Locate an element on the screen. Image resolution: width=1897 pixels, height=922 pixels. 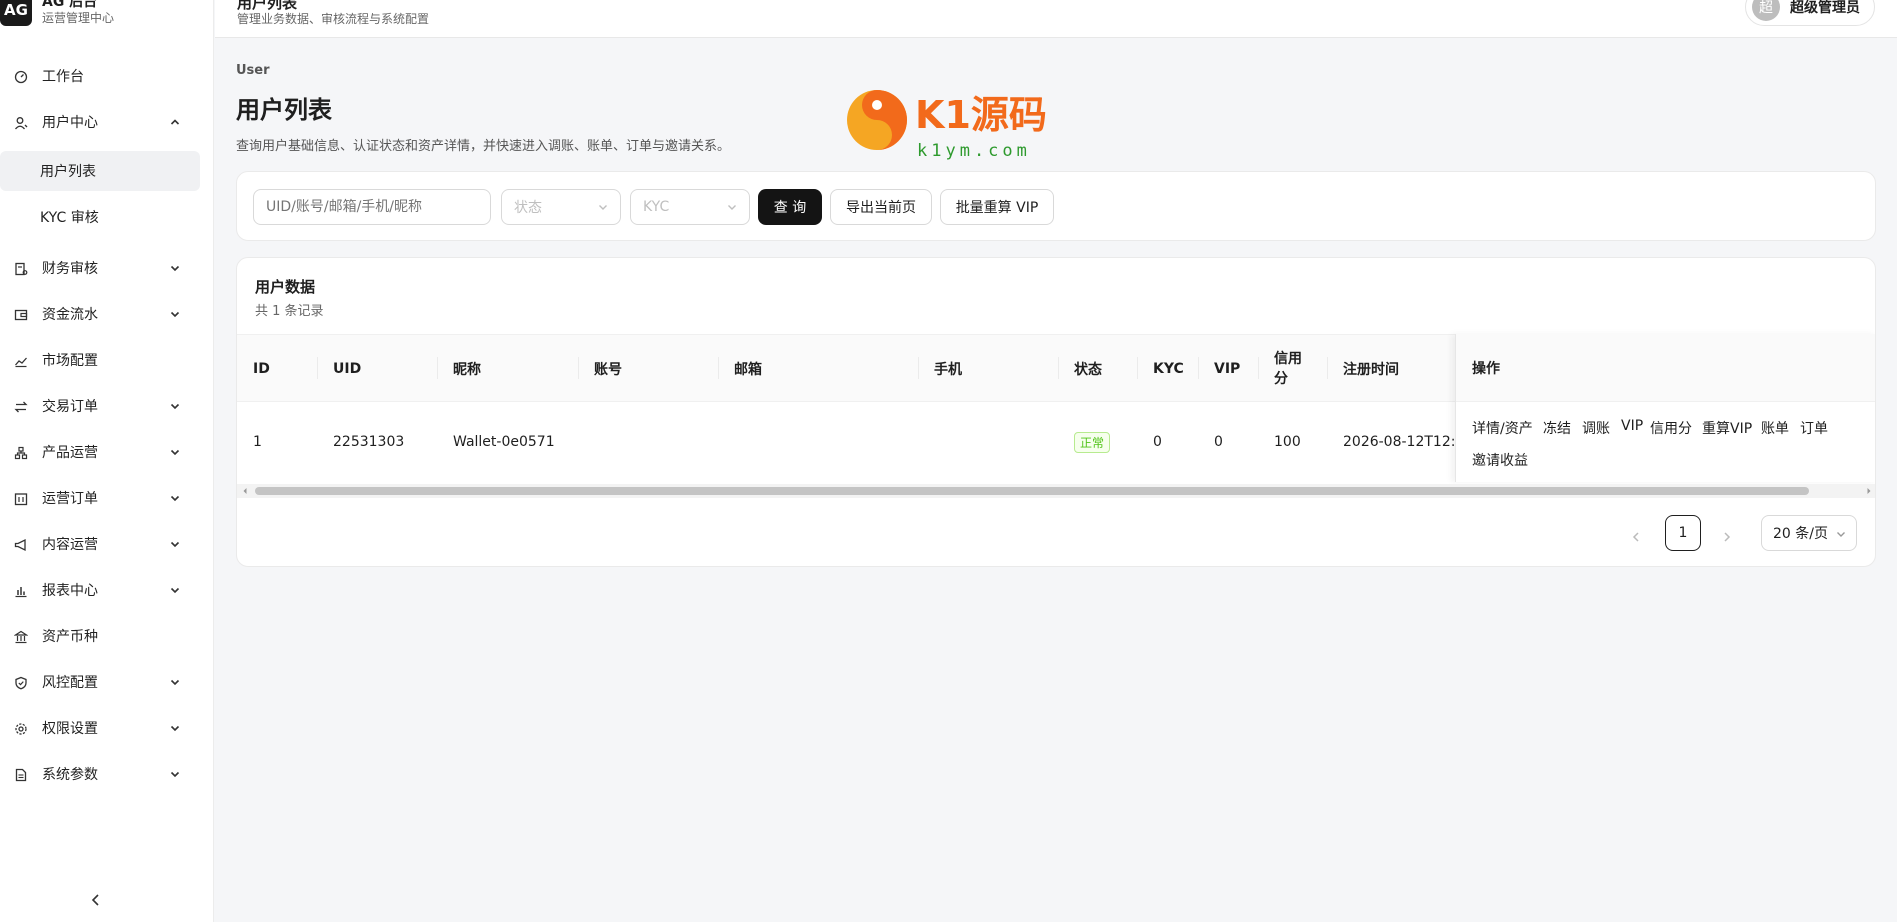
sidebar-item-ops-orders: 运营订单 is located at coordinates (100, 498).